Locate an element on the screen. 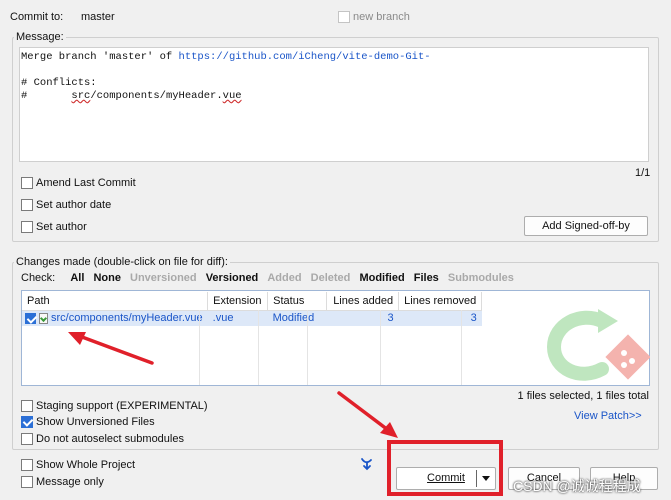 This screenshot has width=671, height=500. col-path: Path is located at coordinates (115, 301).